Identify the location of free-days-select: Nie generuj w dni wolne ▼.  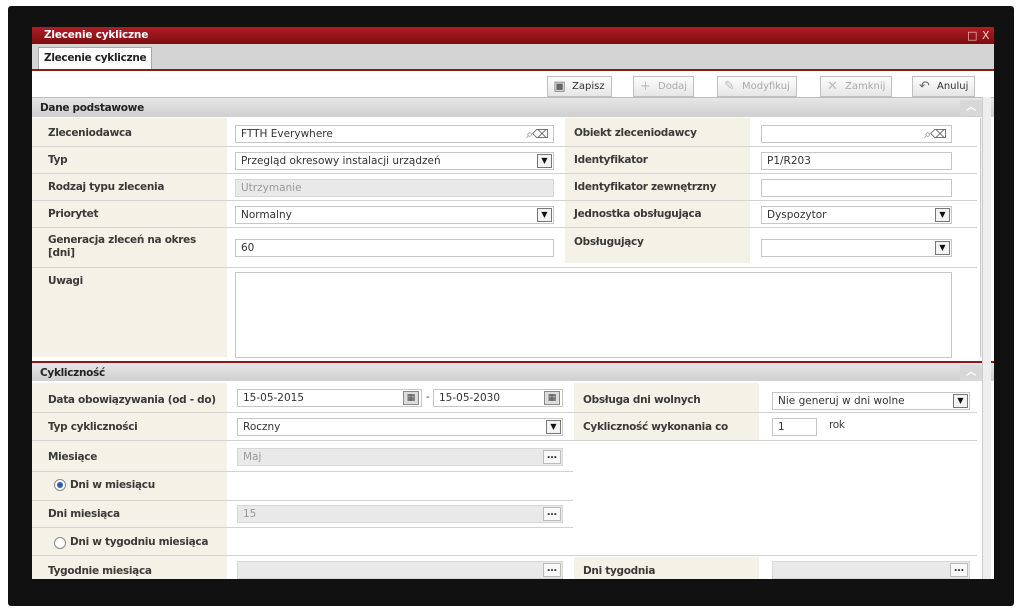
(871, 401).